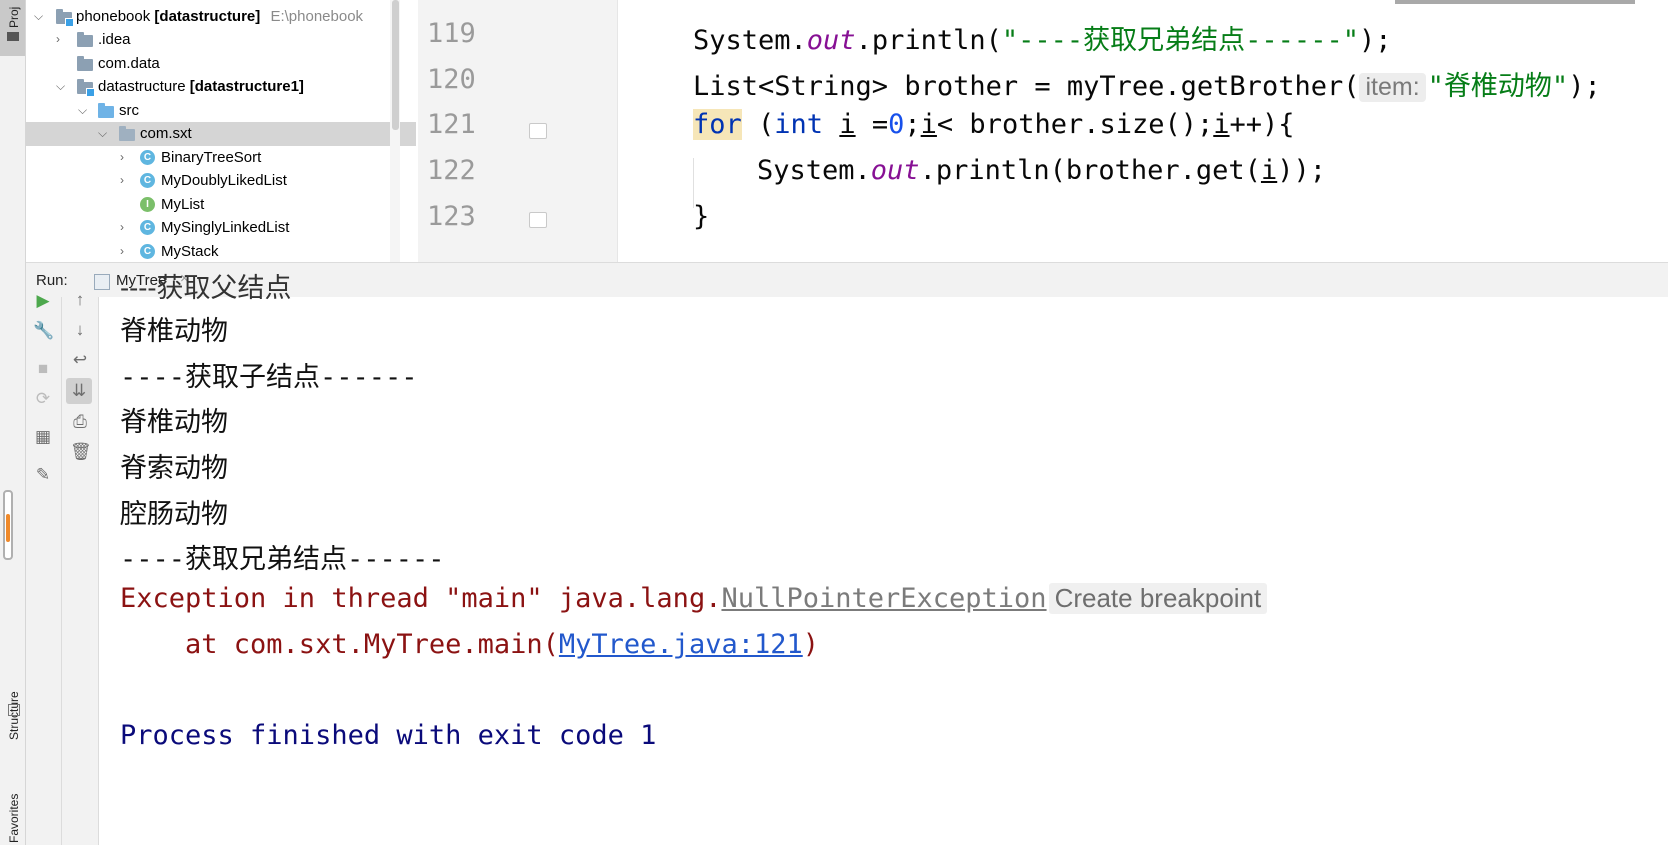 Image resolution: width=1668 pixels, height=845 pixels. Describe the element at coordinates (129, 63) in the screenshot. I see `tree-item-label: com.data` at that location.